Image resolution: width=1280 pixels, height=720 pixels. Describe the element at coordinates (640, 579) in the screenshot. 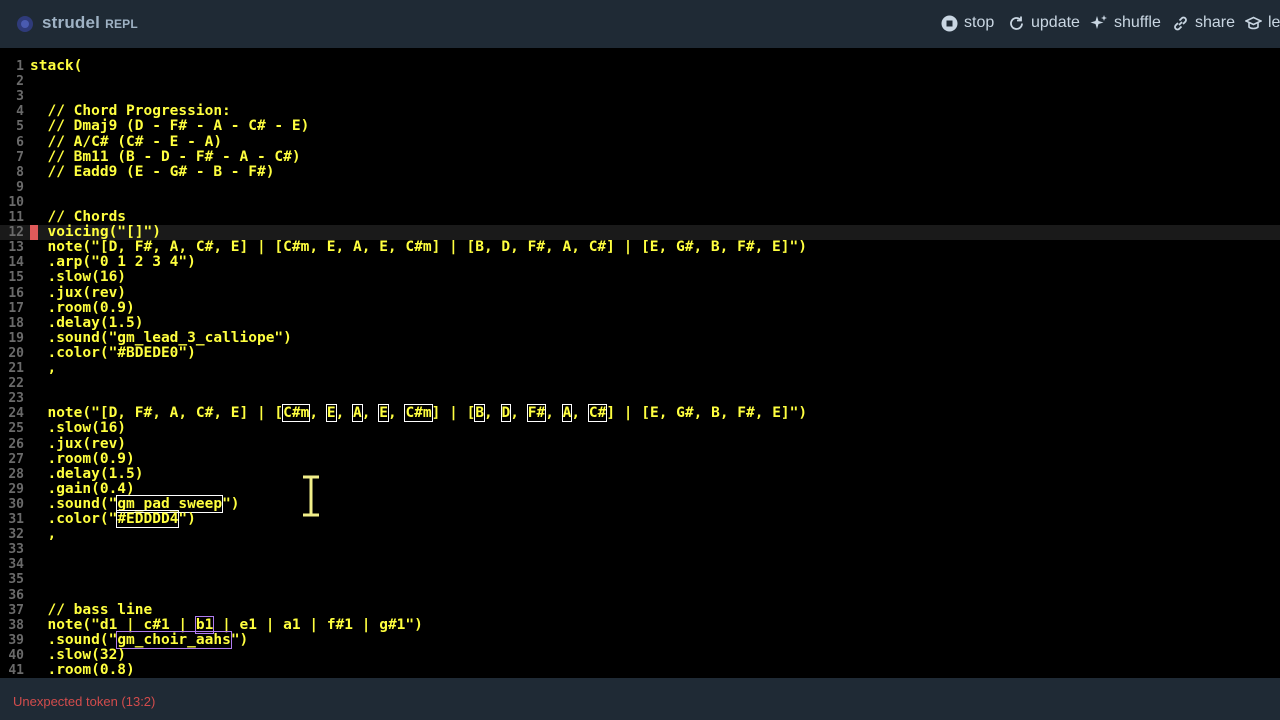

I see `code-line: 35` at that location.